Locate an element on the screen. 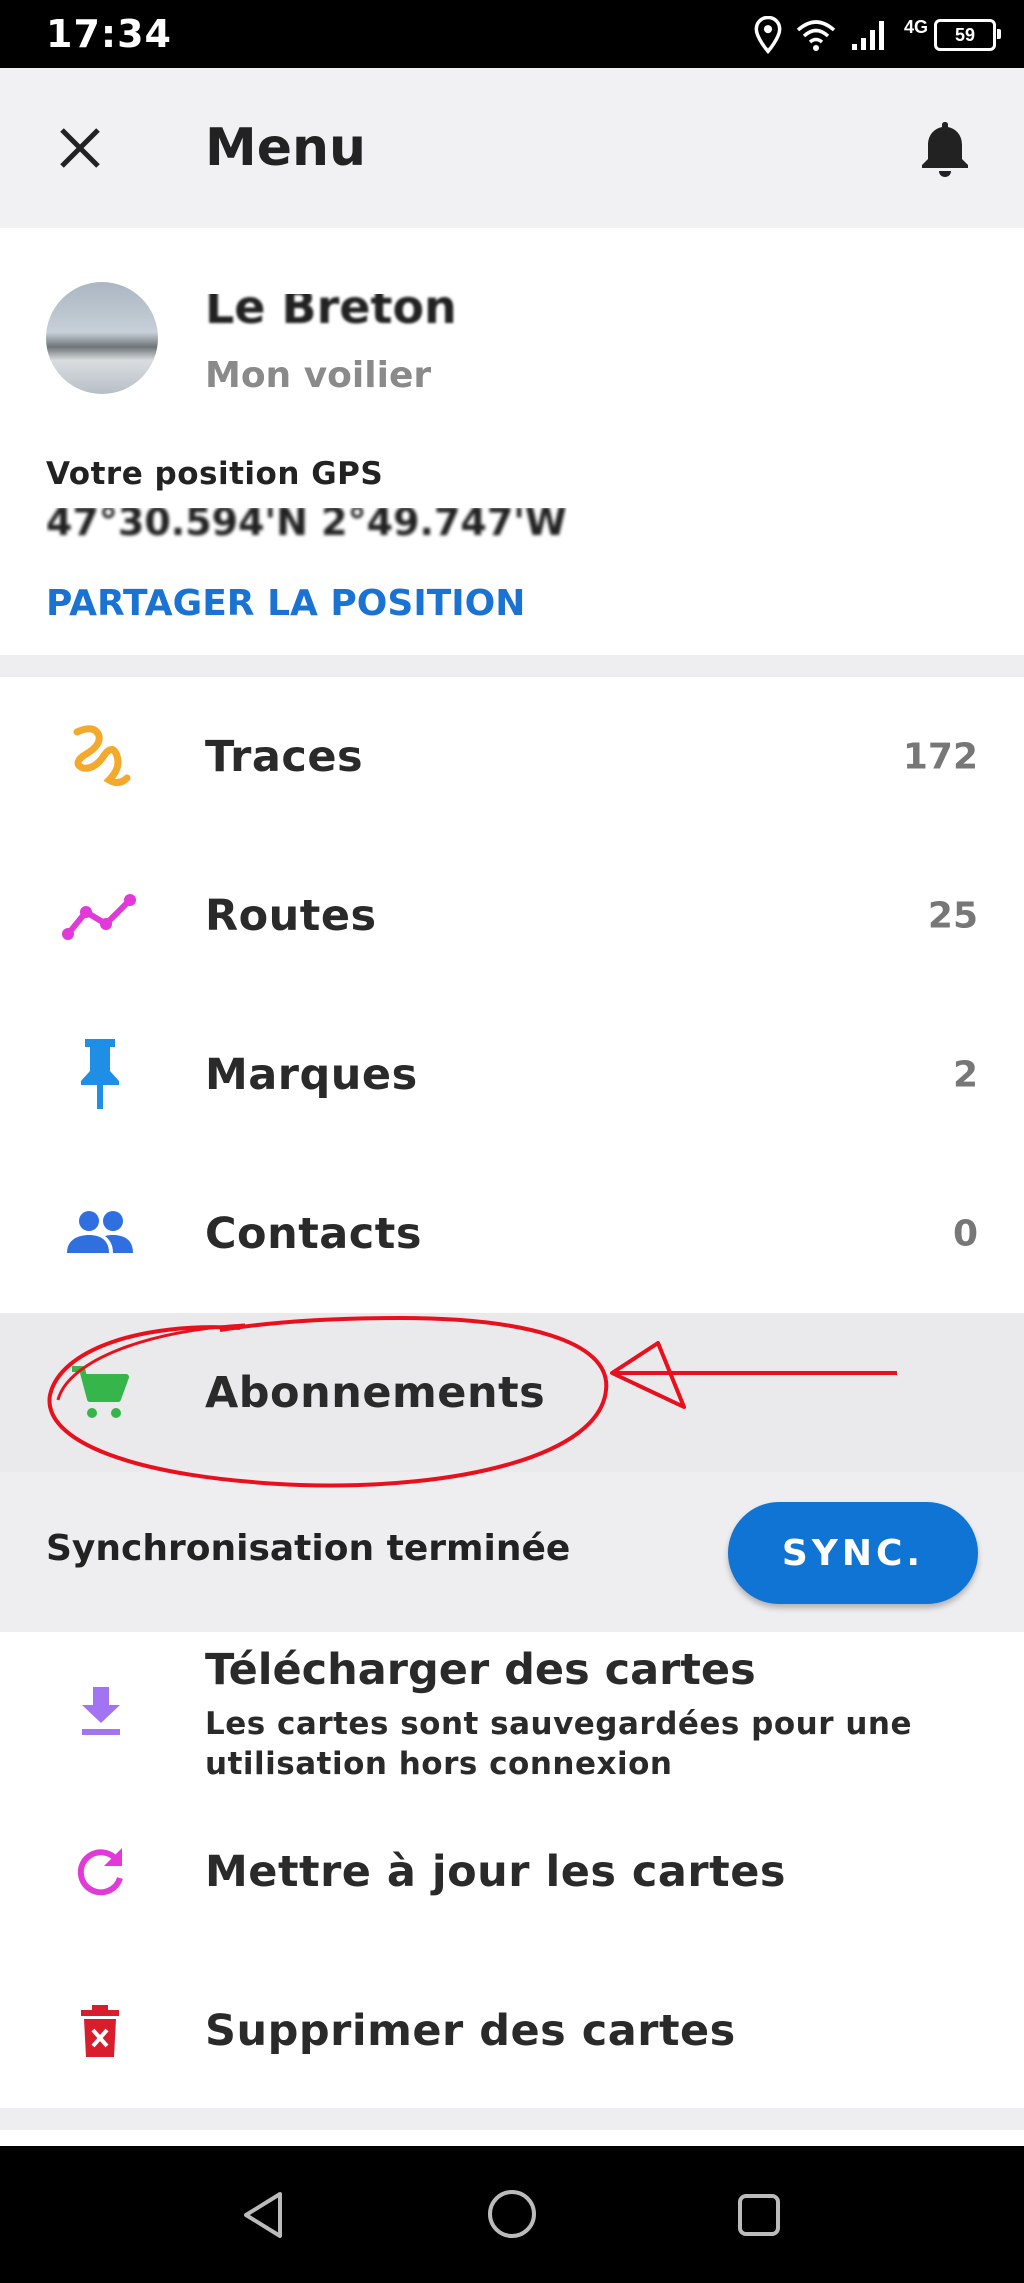 The width and height of the screenshot is (1024, 2283). menu-item-count: 25 is located at coordinates (952, 915).